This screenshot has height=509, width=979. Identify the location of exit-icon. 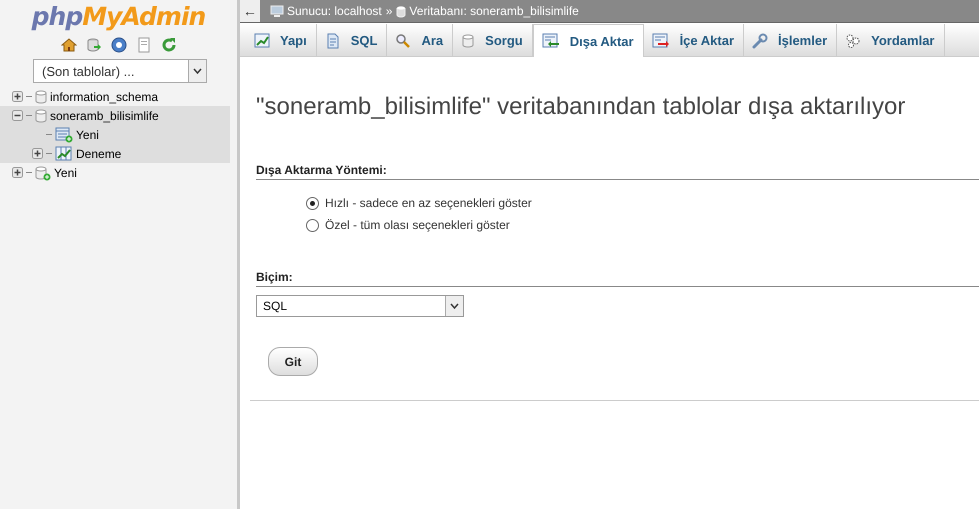
(94, 45).